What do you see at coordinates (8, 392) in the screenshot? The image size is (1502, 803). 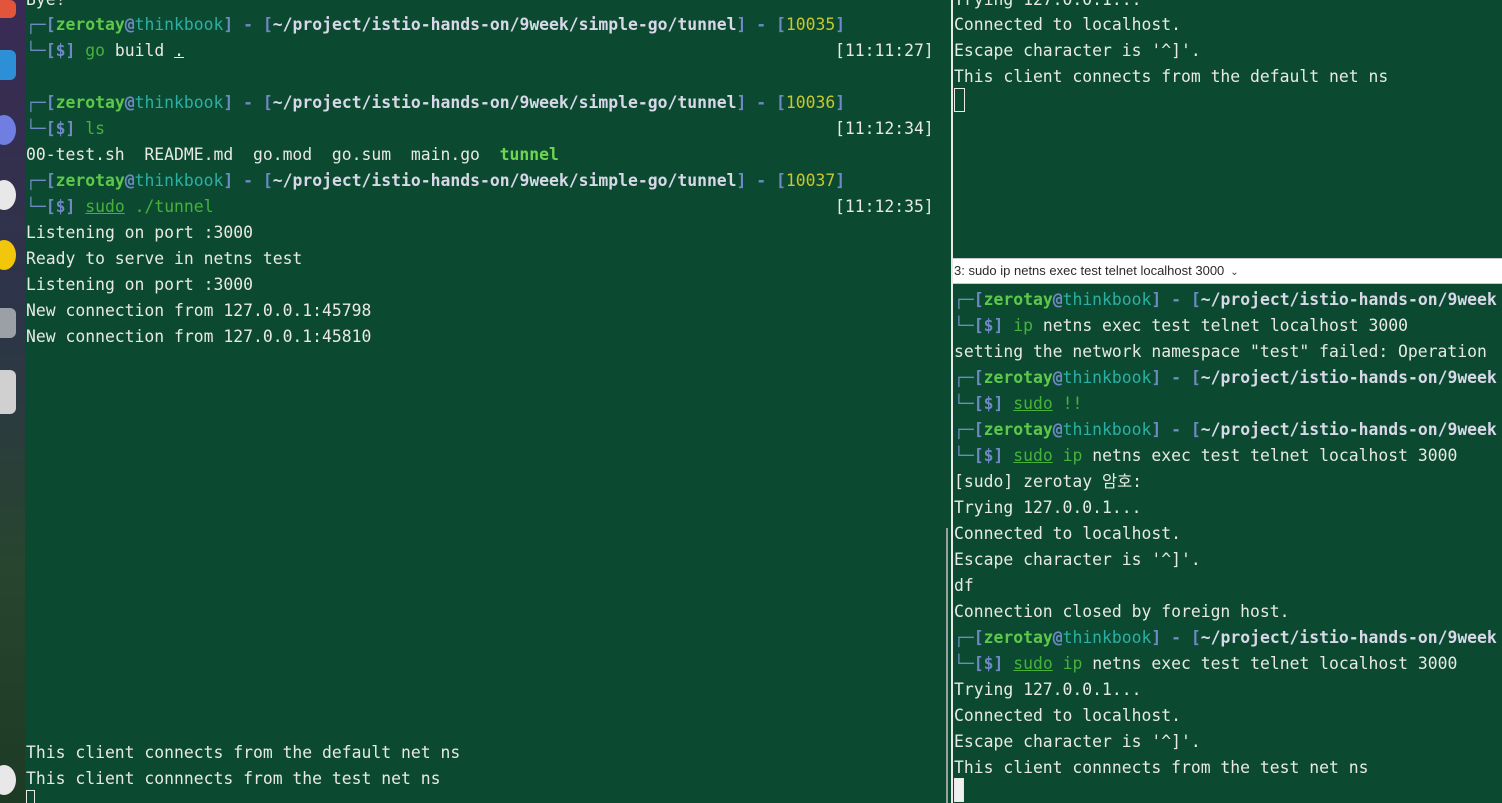 I see `files-icon` at bounding box center [8, 392].